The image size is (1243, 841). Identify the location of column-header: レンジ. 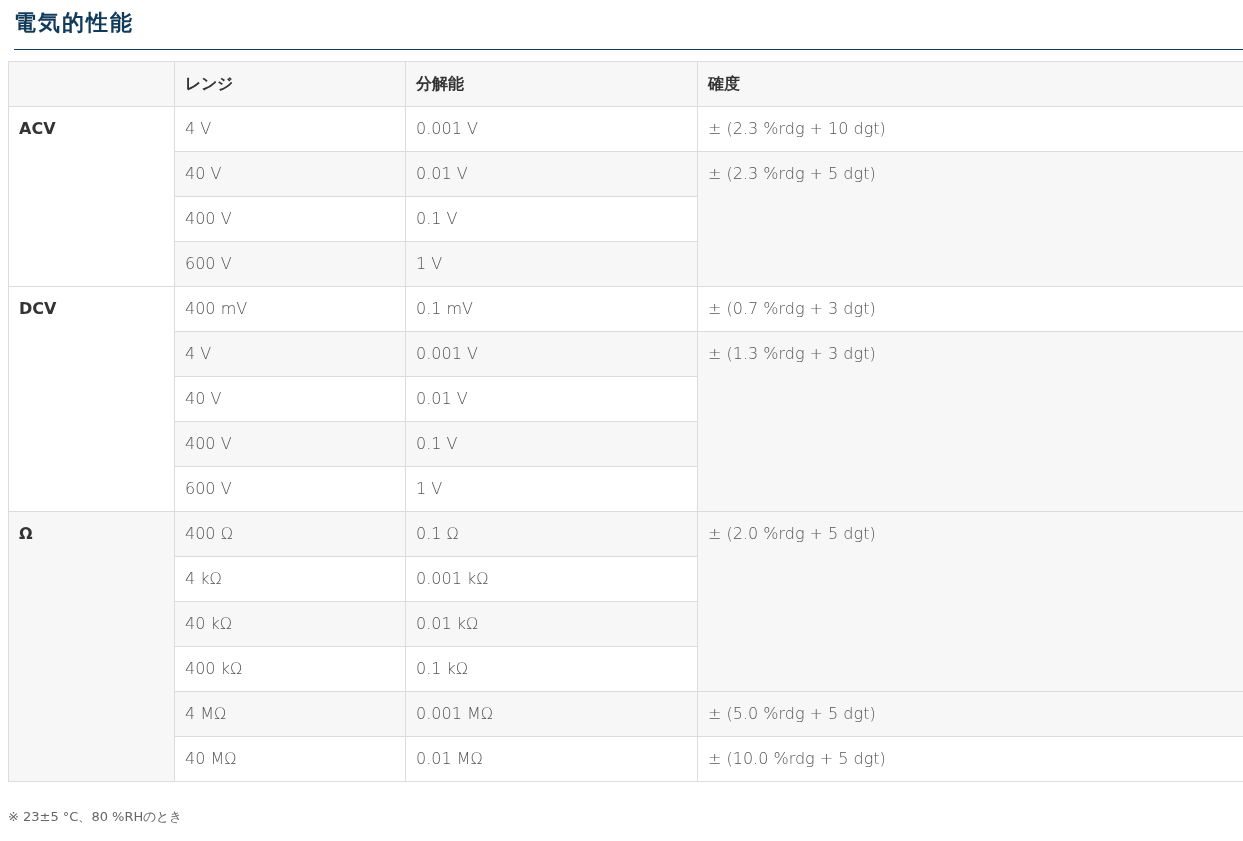
(290, 84).